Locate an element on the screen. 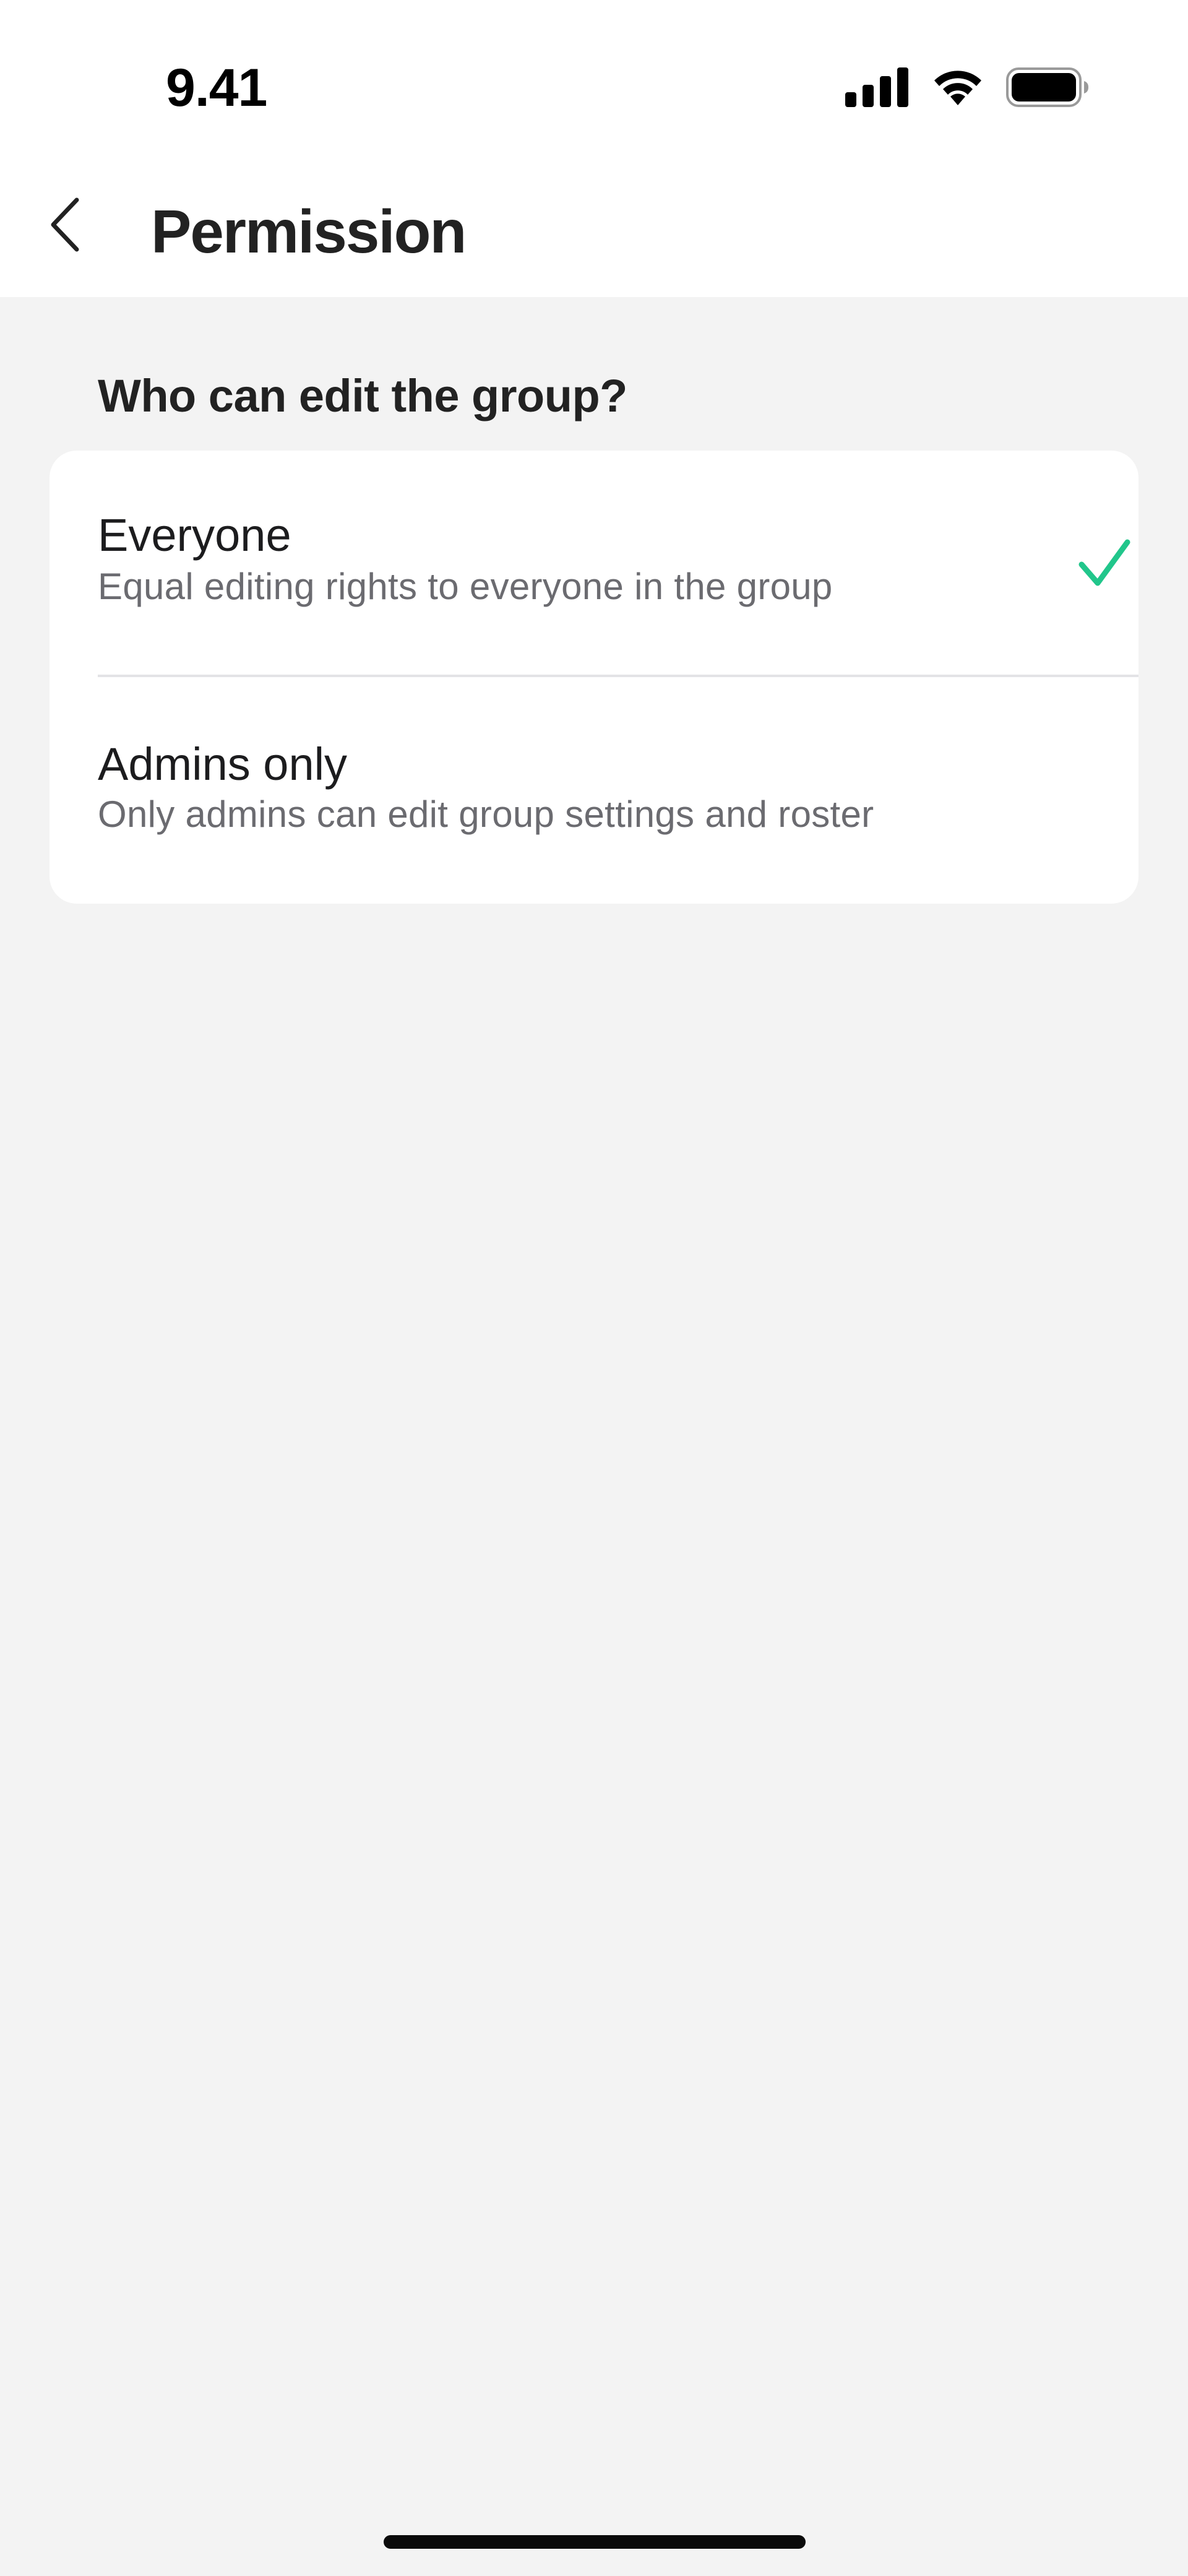  section-heading: Who can edit the group? is located at coordinates (362, 395).